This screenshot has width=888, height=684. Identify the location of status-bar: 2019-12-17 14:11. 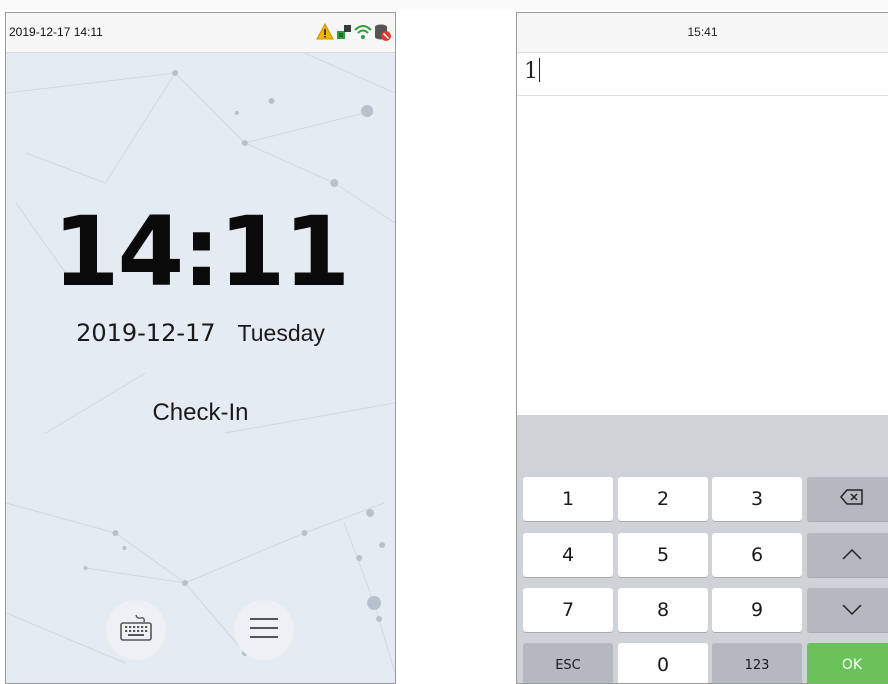
(200, 33).